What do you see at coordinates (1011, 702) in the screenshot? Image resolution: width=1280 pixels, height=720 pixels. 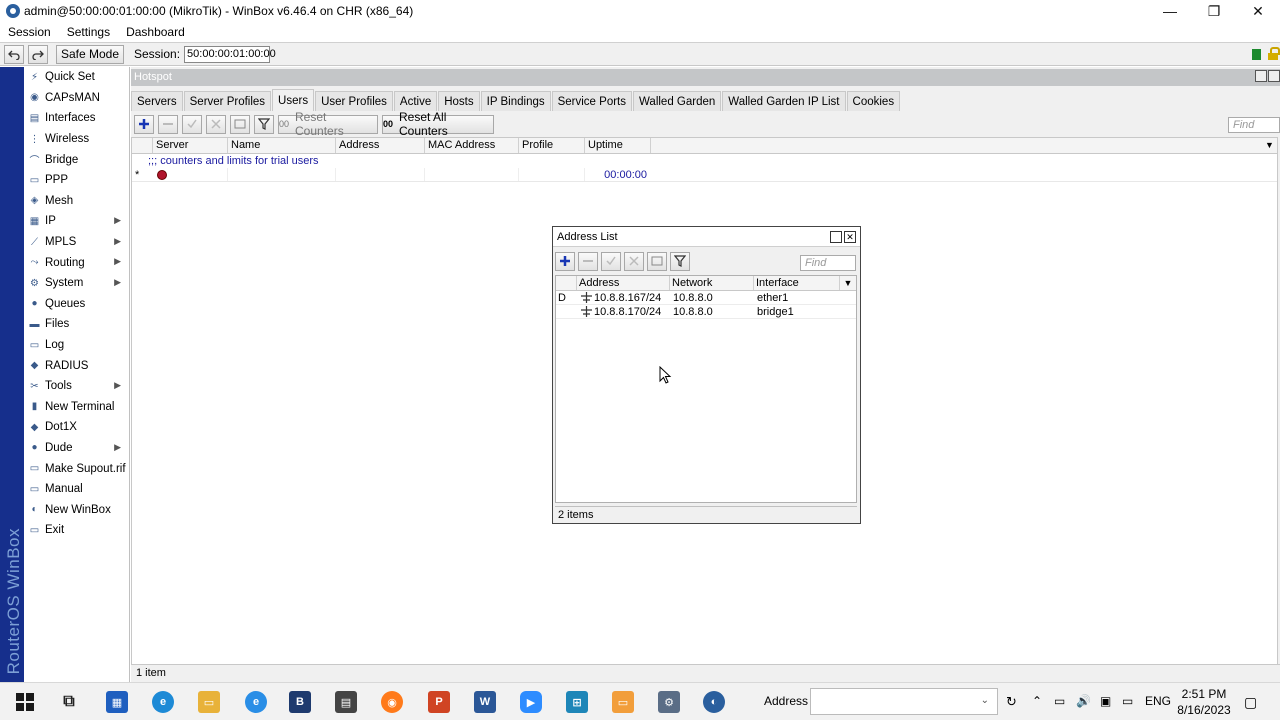 I see `refresh-icon: ↻` at bounding box center [1011, 702].